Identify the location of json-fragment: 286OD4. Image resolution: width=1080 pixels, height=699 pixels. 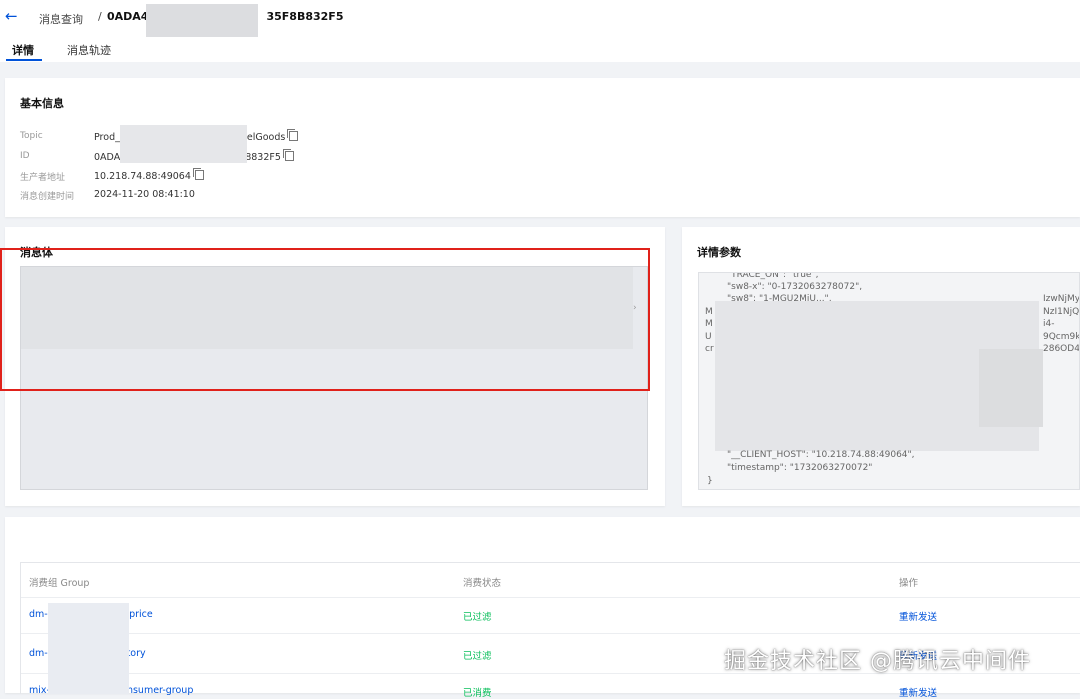
(1061, 349).